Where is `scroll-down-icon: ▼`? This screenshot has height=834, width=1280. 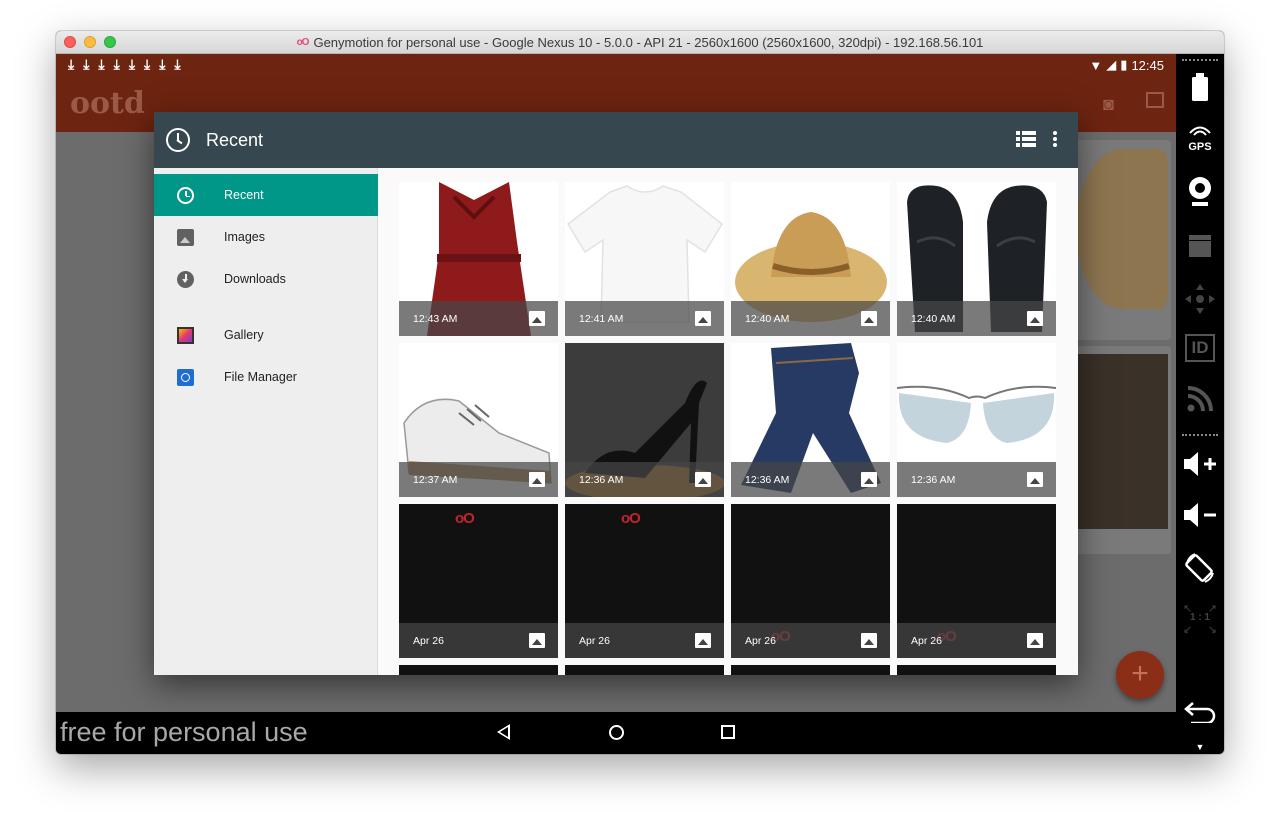
scroll-down-icon: ▼ is located at coordinates (1200, 747).